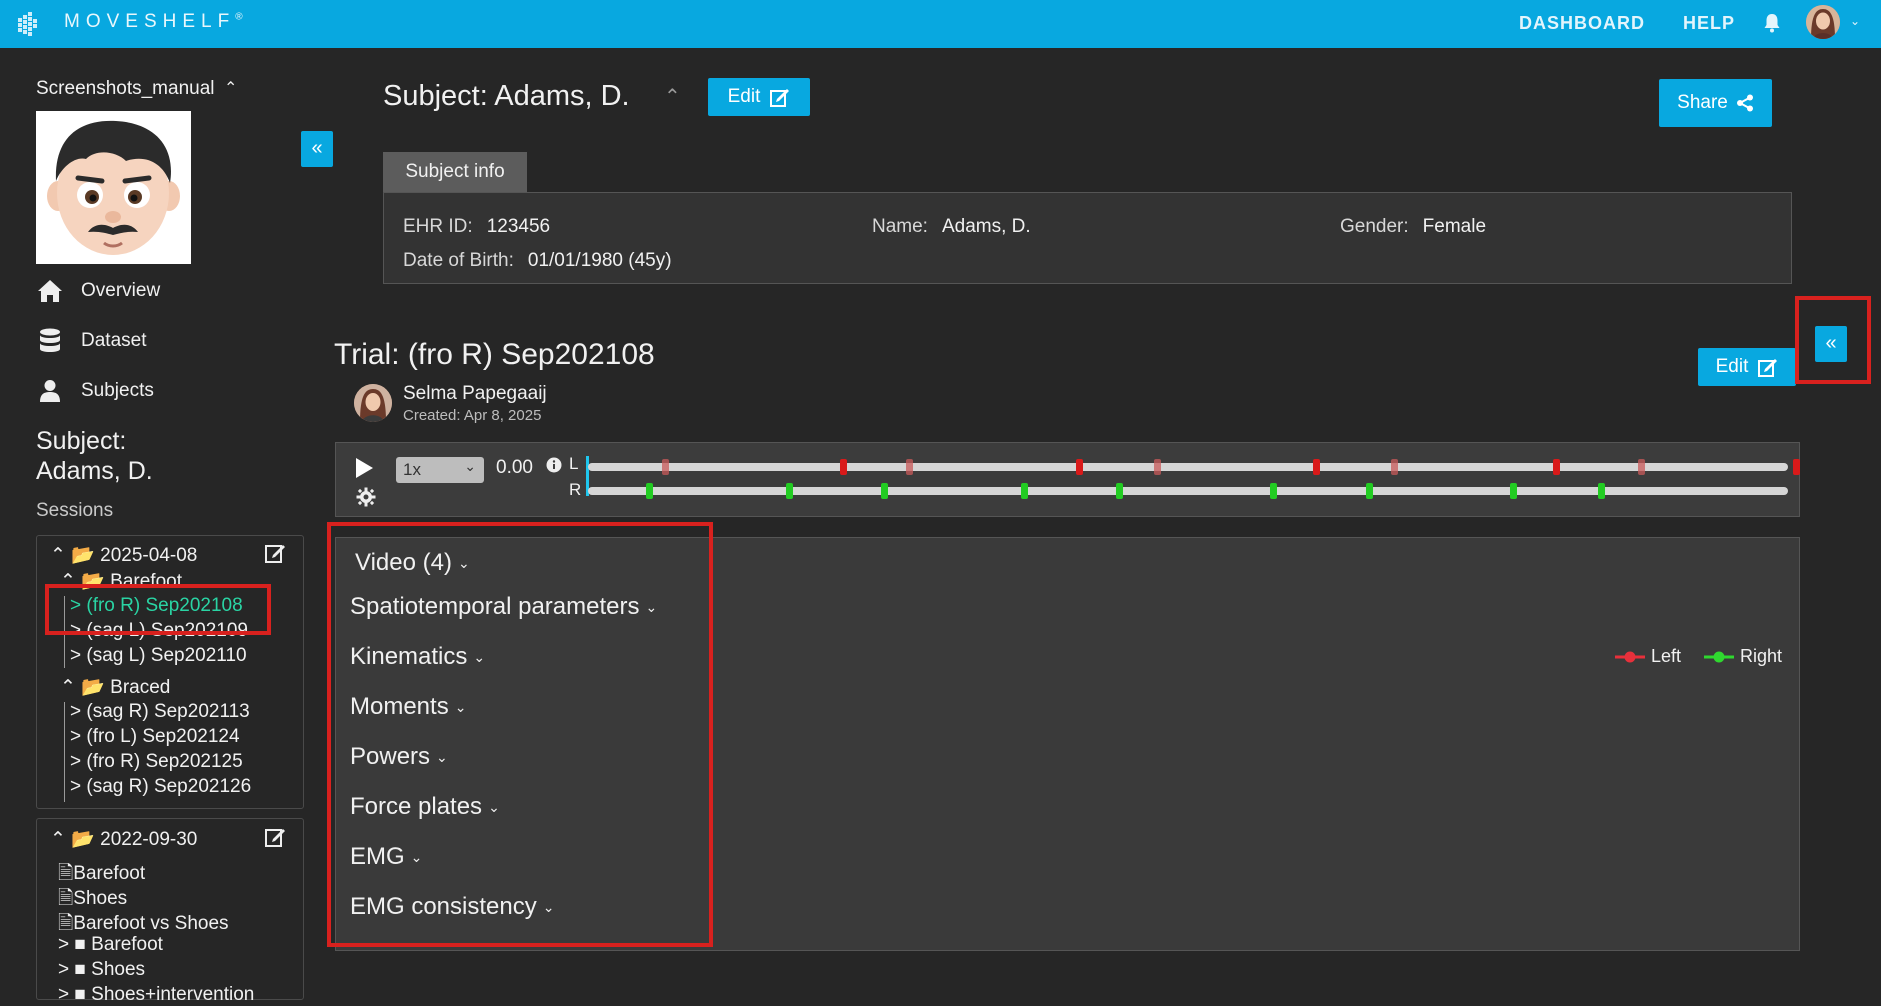 This screenshot has width=1881, height=1006. What do you see at coordinates (94, 456) in the screenshot?
I see `sidebar-subject-heading: Subject: Adams, D.` at bounding box center [94, 456].